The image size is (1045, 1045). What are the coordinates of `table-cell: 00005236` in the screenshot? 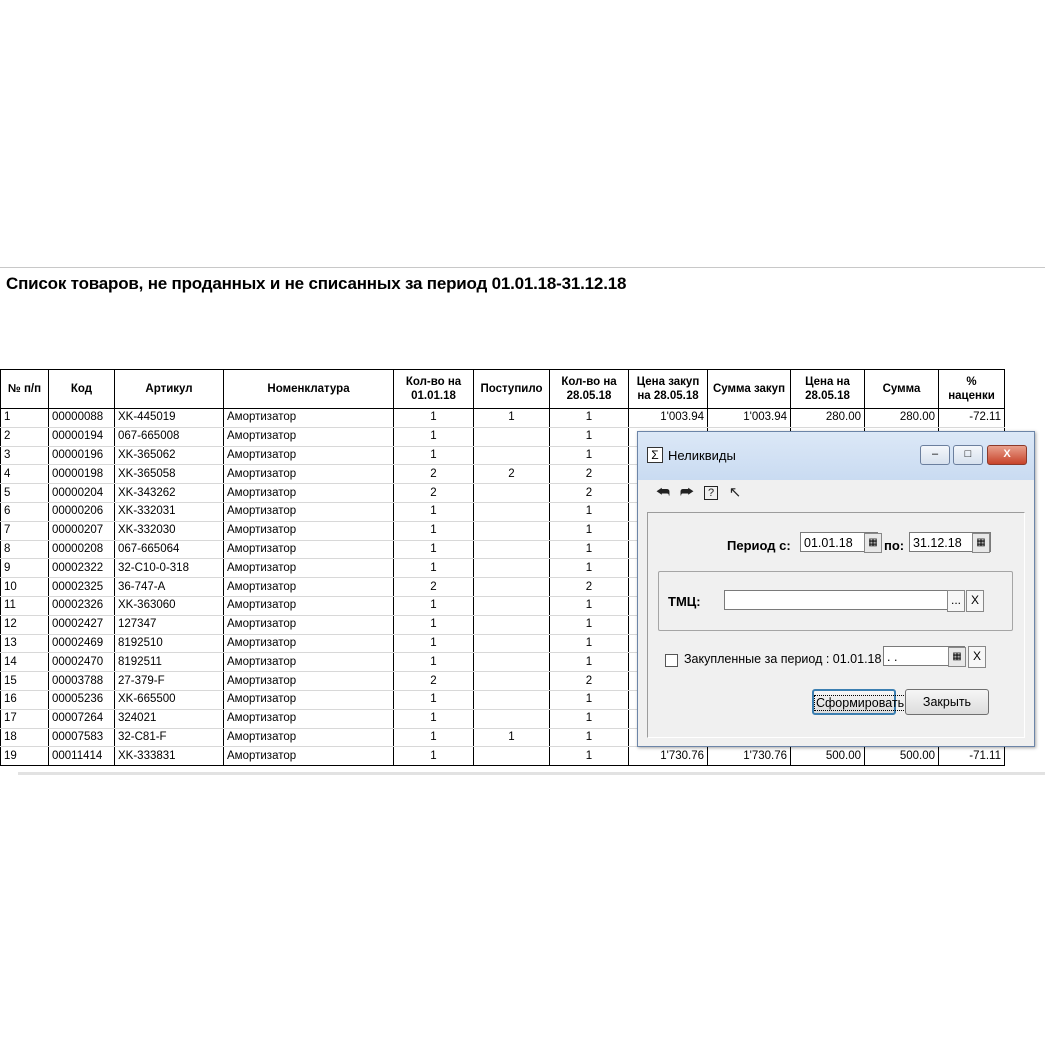 It's located at (81, 700).